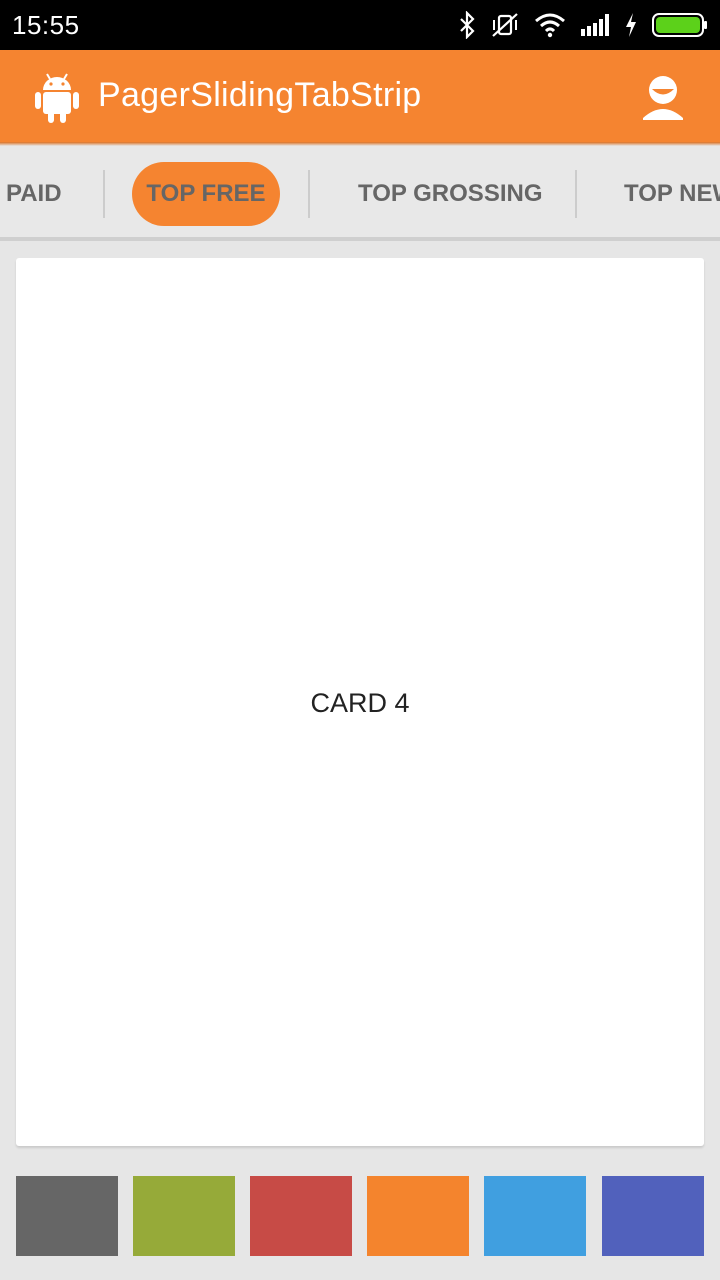  What do you see at coordinates (663, 99) in the screenshot?
I see `profile-icon` at bounding box center [663, 99].